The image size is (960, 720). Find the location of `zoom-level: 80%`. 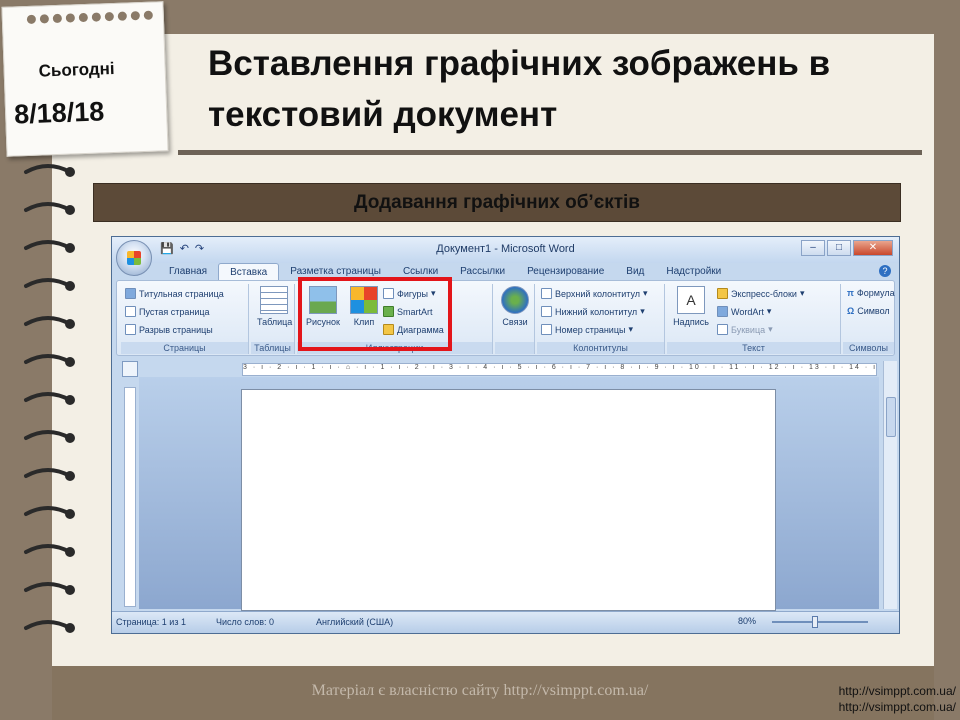

zoom-level: 80% is located at coordinates (747, 621).